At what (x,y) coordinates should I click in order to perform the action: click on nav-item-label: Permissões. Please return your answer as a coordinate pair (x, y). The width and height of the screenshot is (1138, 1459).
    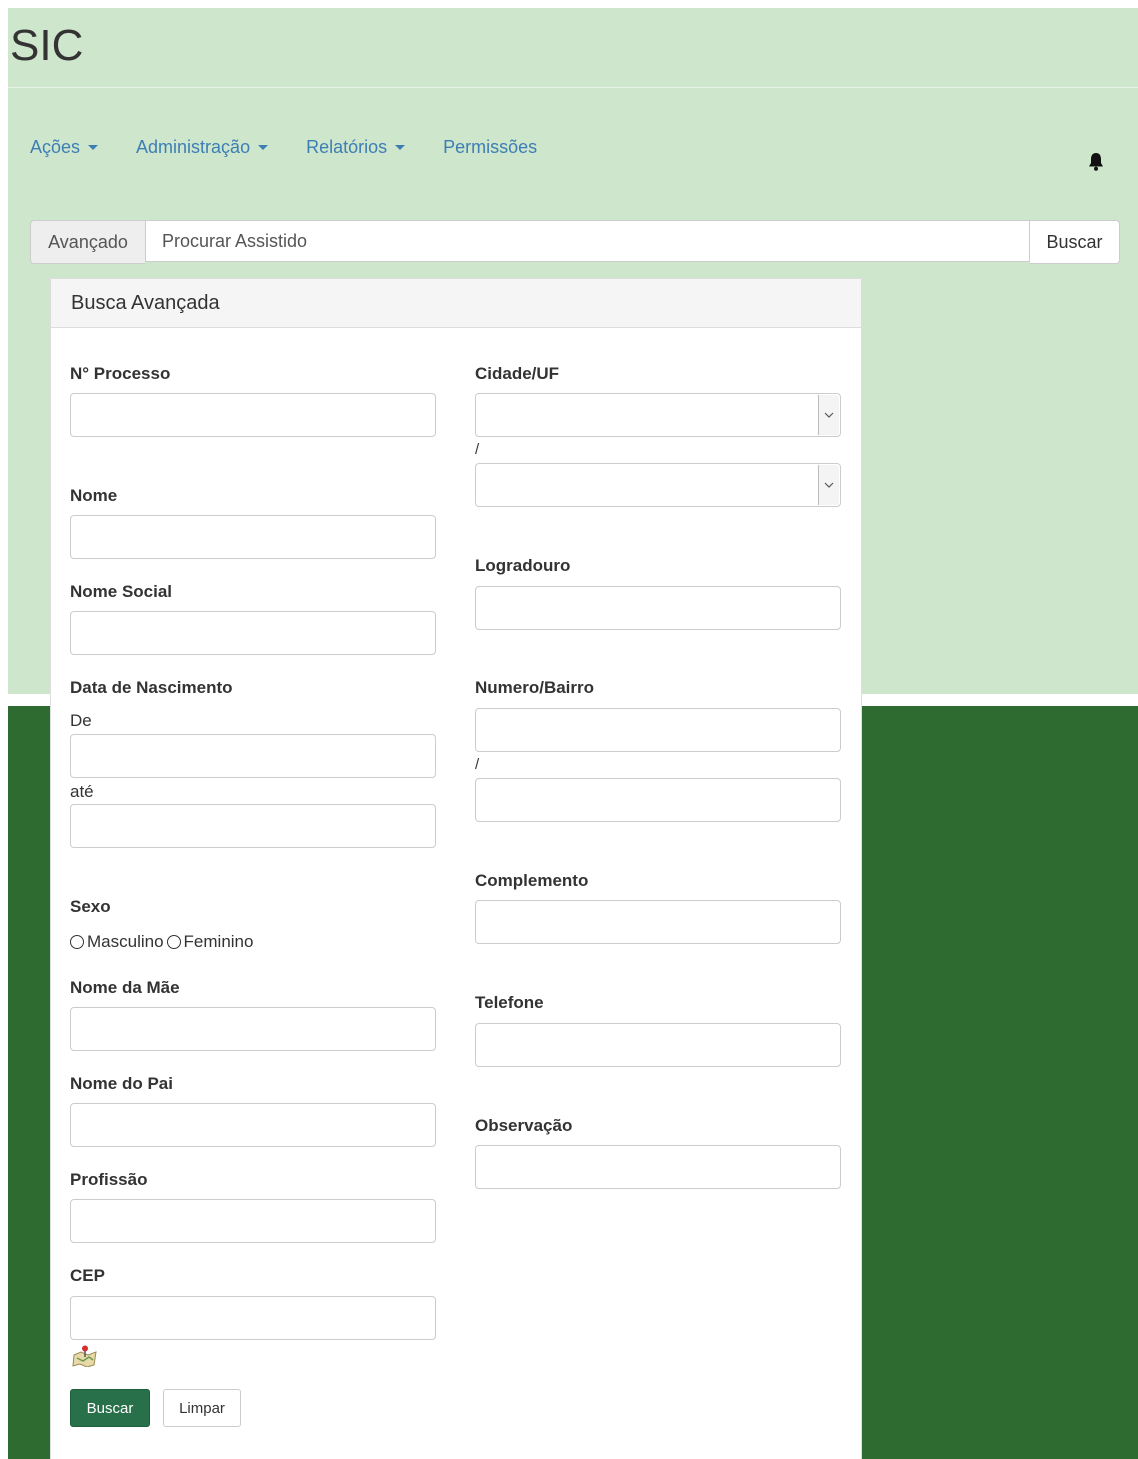
    Looking at the image, I should click on (490, 147).